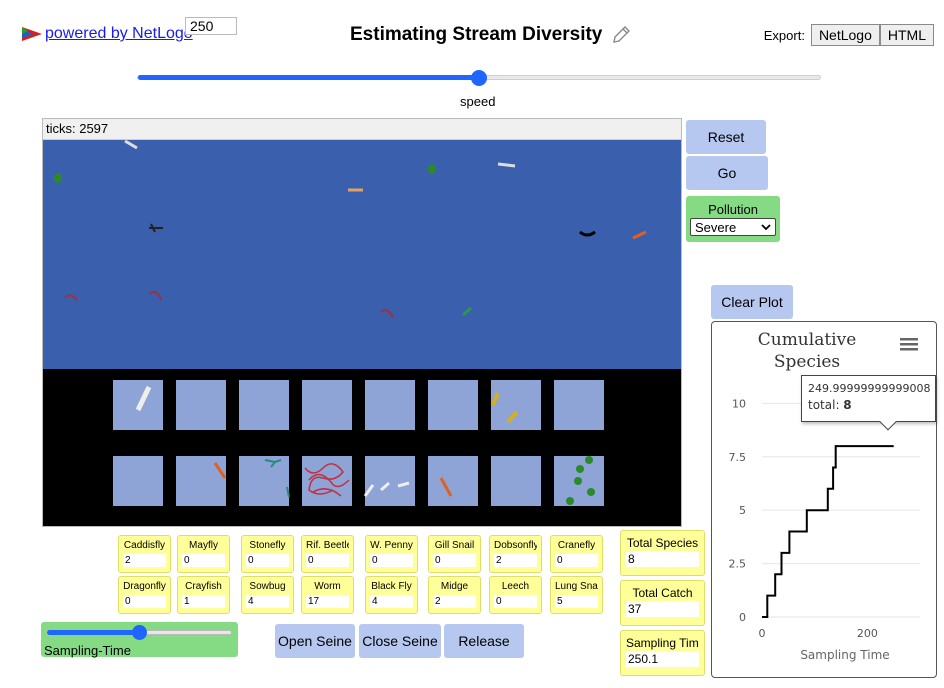  What do you see at coordinates (906, 35) in the screenshot?
I see `export-html-button: HTML` at bounding box center [906, 35].